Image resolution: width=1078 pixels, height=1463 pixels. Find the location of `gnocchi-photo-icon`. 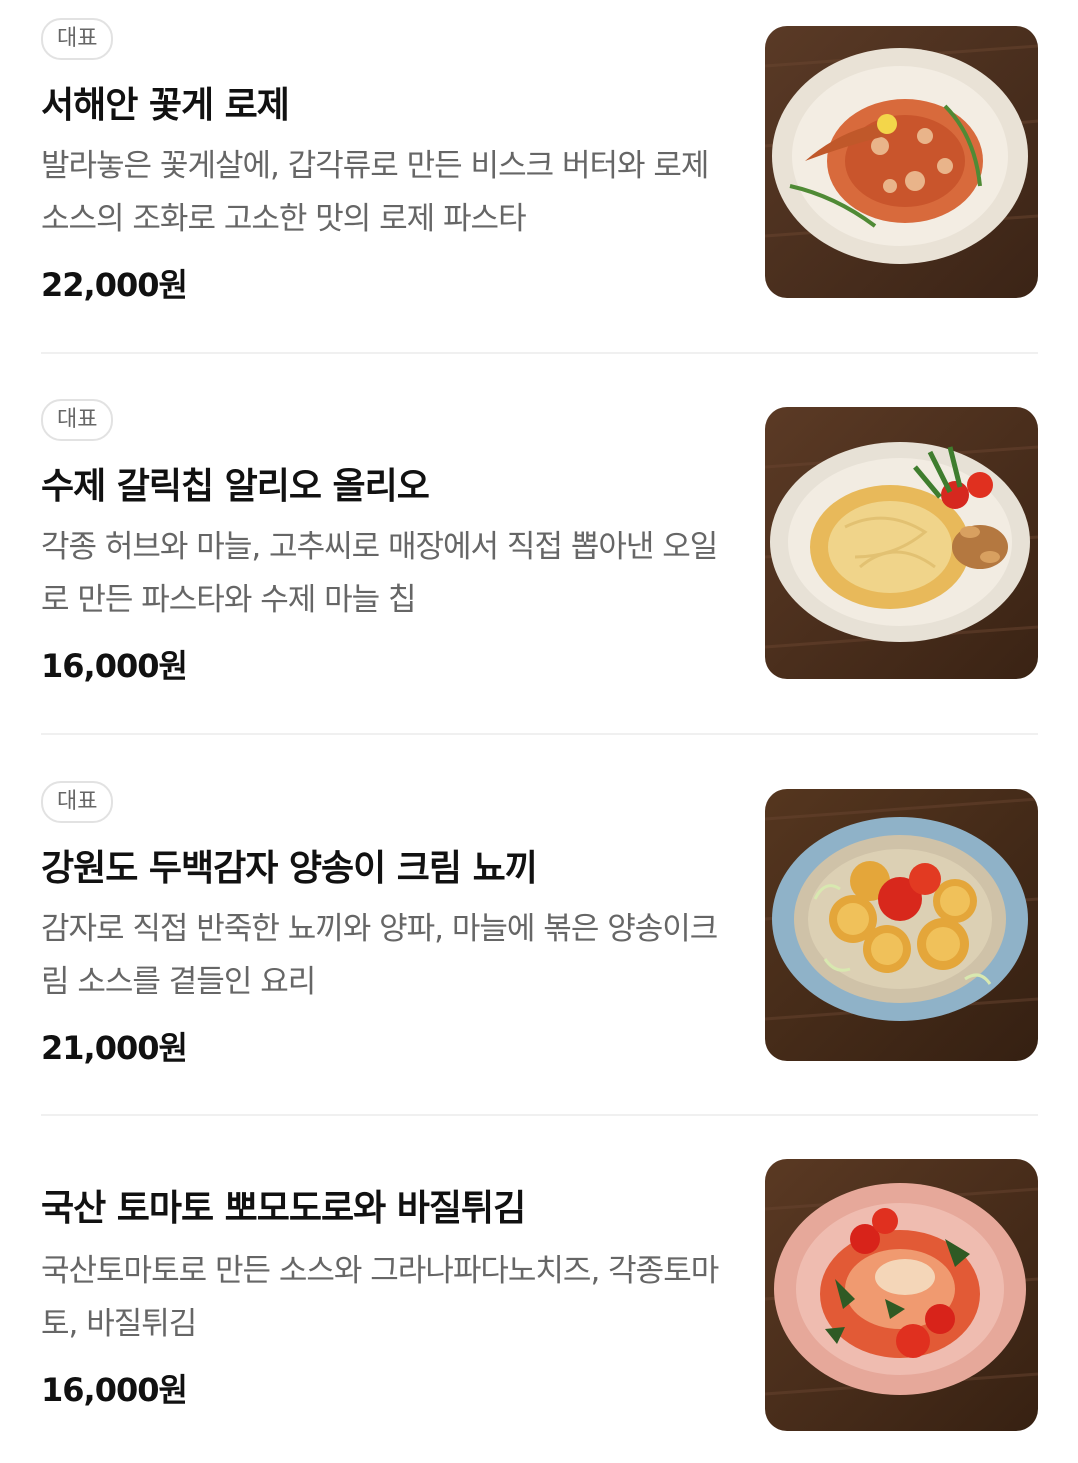

gnocchi-photo-icon is located at coordinates (901, 925).